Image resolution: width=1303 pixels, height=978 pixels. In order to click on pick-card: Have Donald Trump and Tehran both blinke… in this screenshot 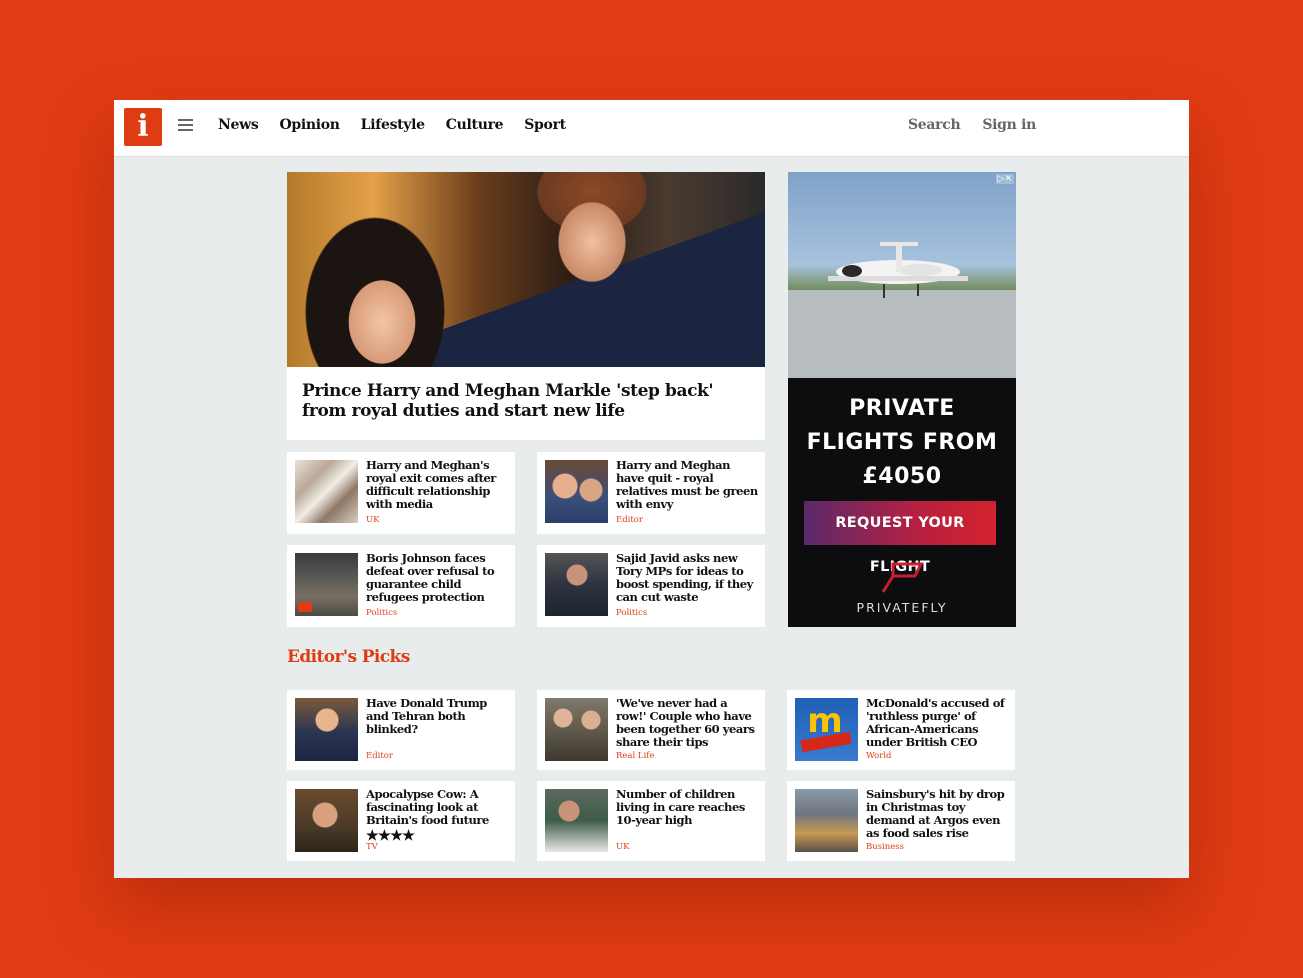, I will do `click(401, 730)`.